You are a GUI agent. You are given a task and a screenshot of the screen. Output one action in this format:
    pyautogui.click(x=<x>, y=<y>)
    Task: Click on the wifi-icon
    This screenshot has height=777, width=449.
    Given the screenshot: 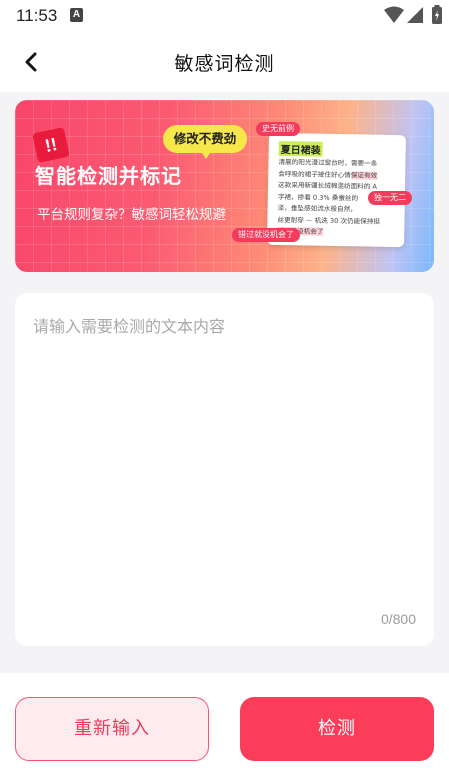 What is the action you would take?
    pyautogui.click(x=394, y=14)
    